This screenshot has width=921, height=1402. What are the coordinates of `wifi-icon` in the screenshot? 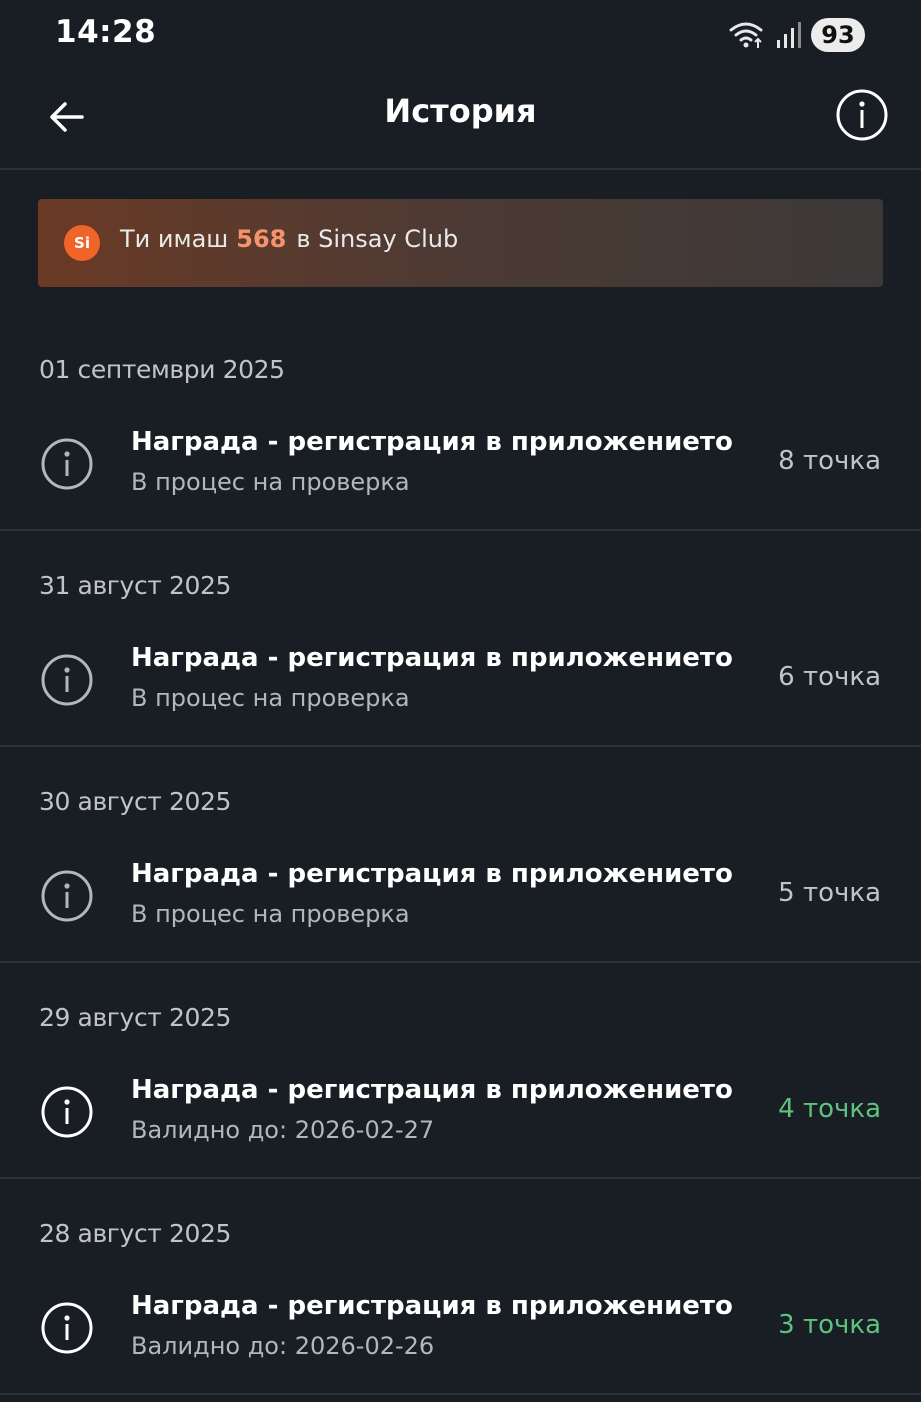 It's located at (746, 35).